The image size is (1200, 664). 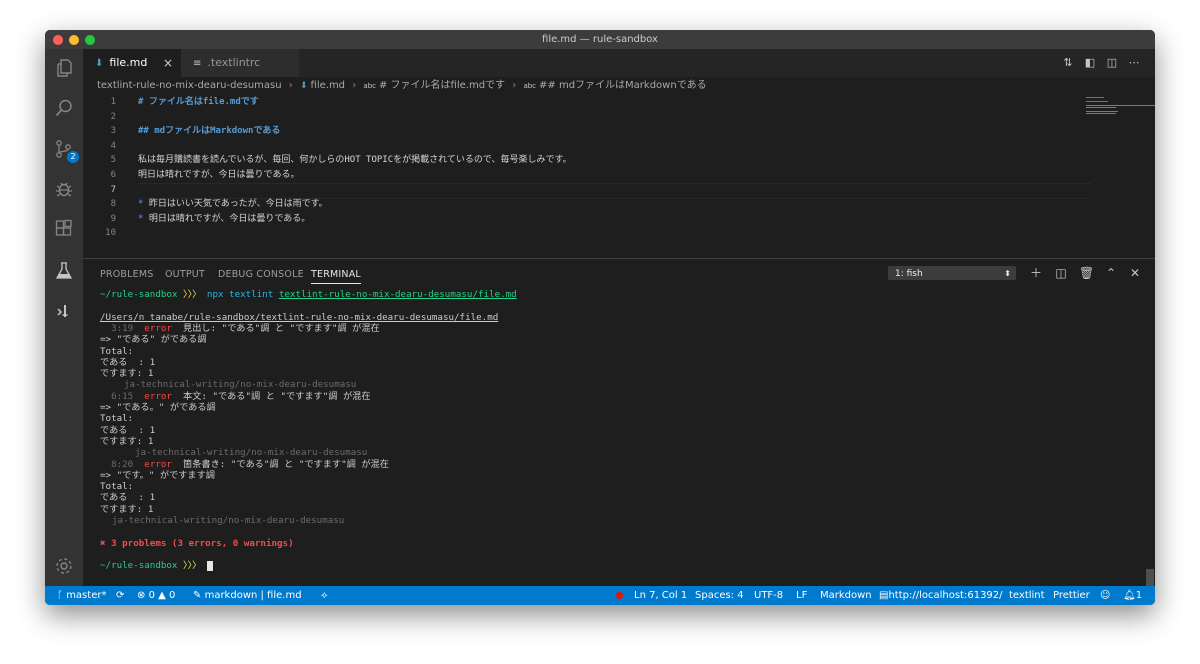 What do you see at coordinates (156, 565) in the screenshot?
I see `terminal-prompt: ~/rule-sandbox 〉〉〉` at bounding box center [156, 565].